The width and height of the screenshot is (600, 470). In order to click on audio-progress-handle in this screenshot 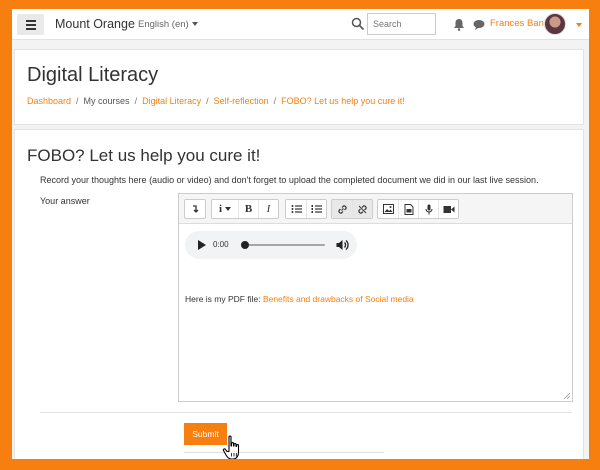, I will do `click(245, 245)`.